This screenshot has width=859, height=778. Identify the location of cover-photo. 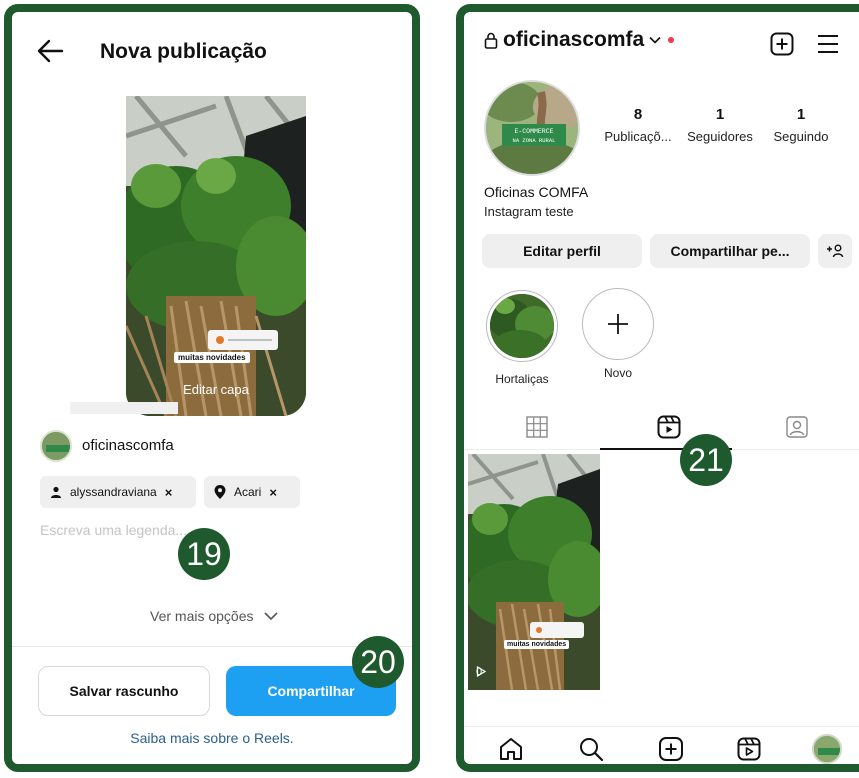
(216, 256).